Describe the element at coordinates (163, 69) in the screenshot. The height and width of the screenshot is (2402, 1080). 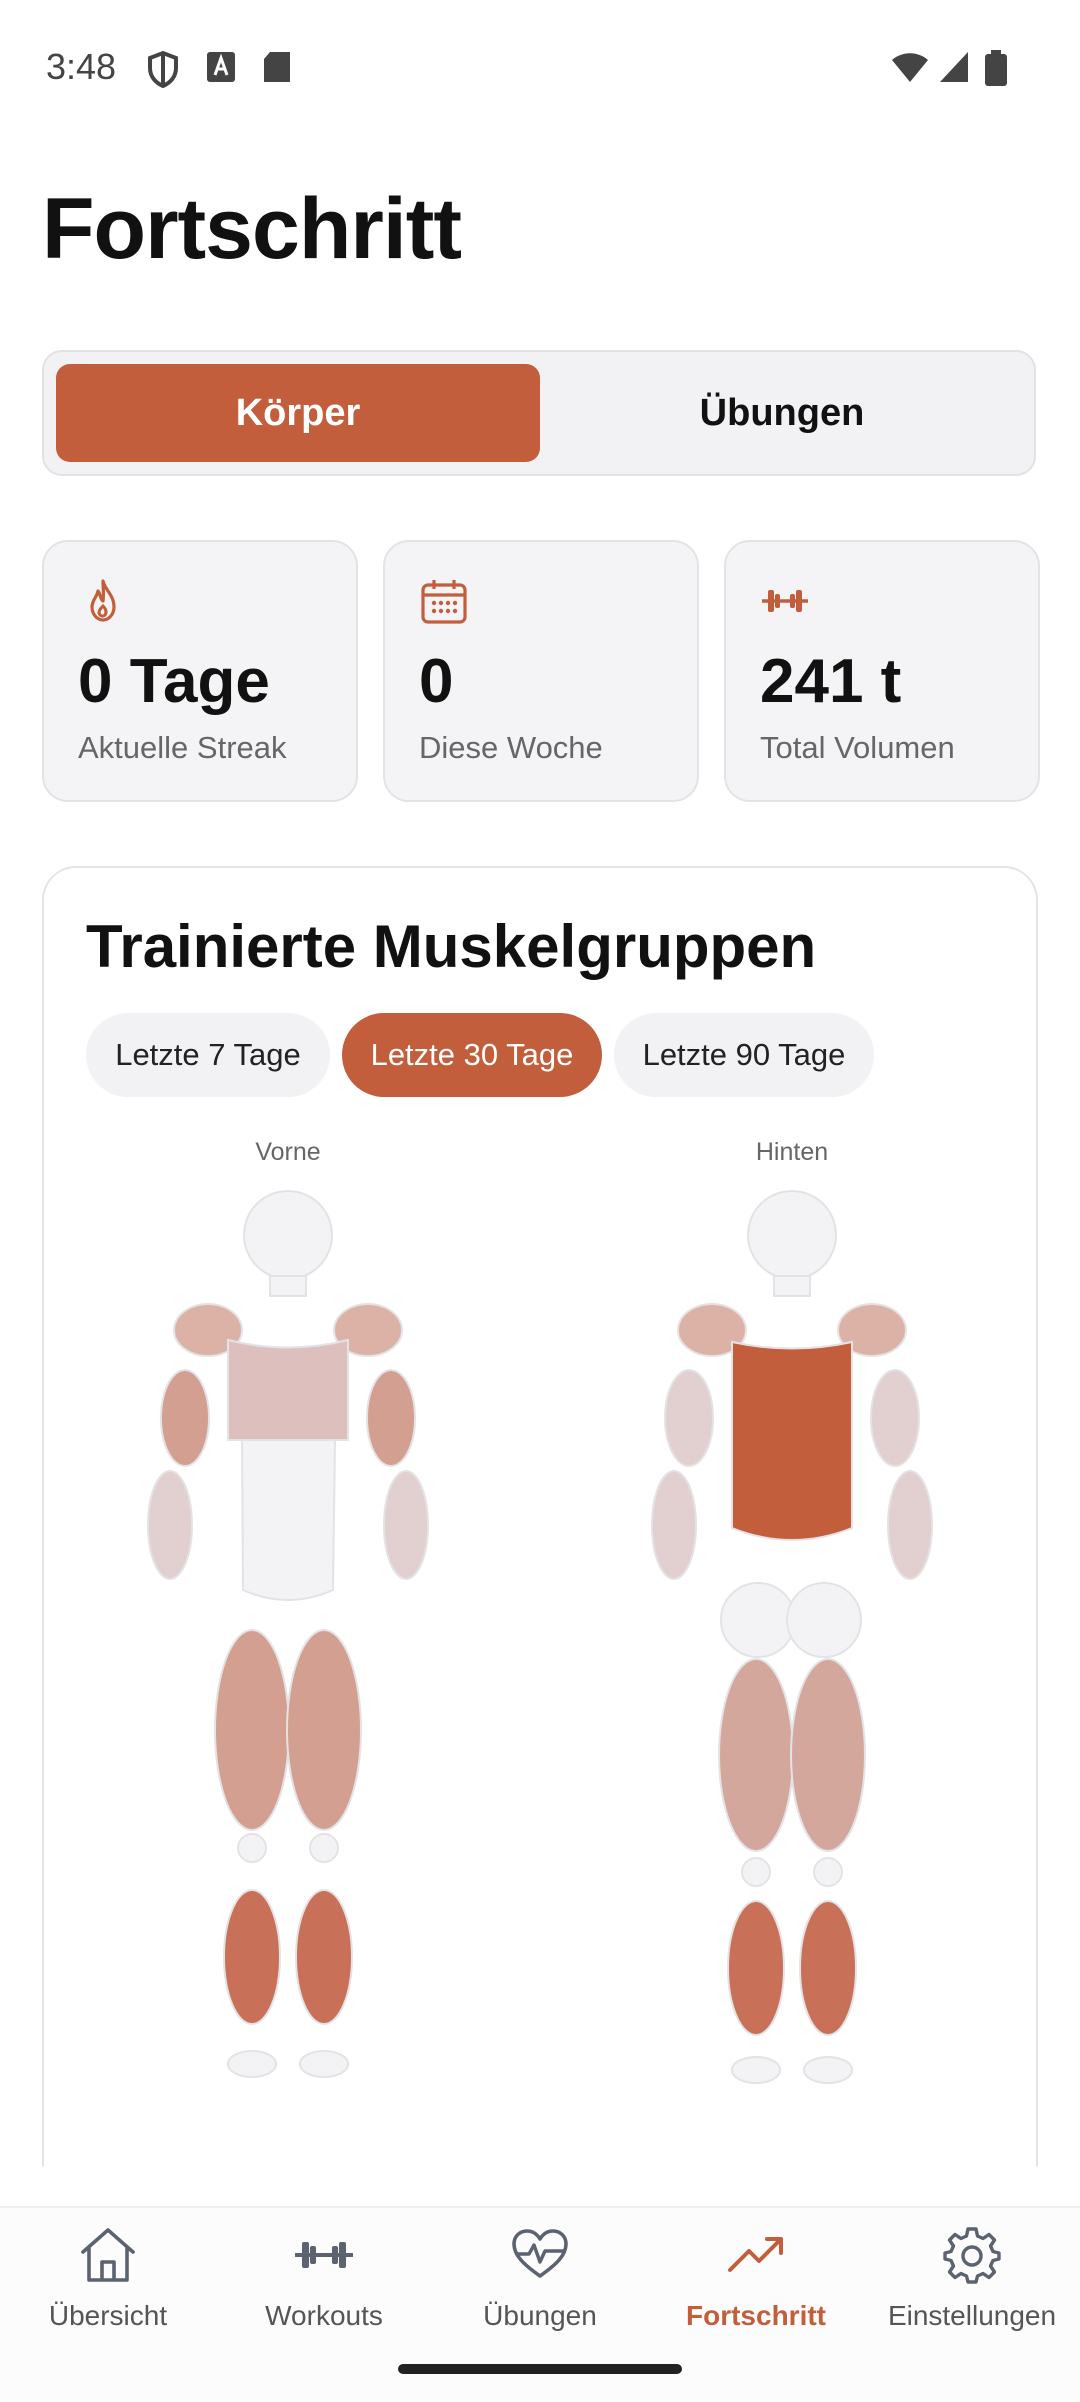
I see `shield-icon` at that location.